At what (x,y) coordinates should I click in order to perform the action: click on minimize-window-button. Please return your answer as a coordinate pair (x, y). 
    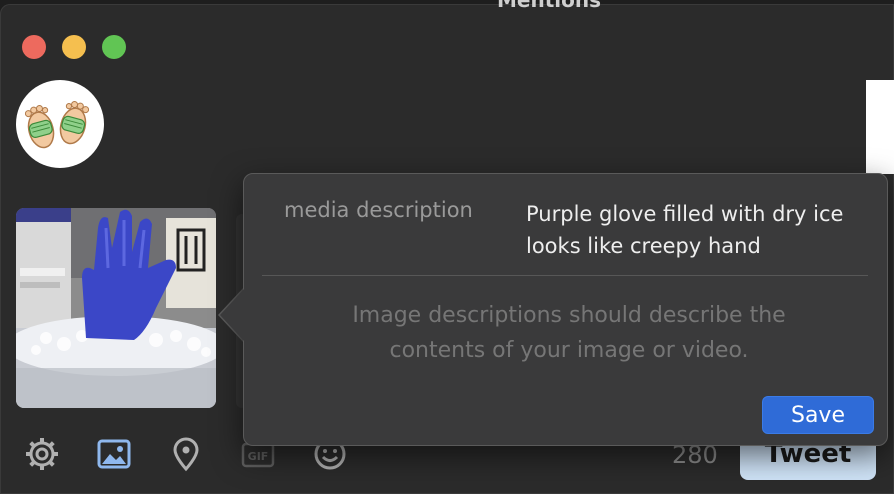
    Looking at the image, I should click on (74, 47).